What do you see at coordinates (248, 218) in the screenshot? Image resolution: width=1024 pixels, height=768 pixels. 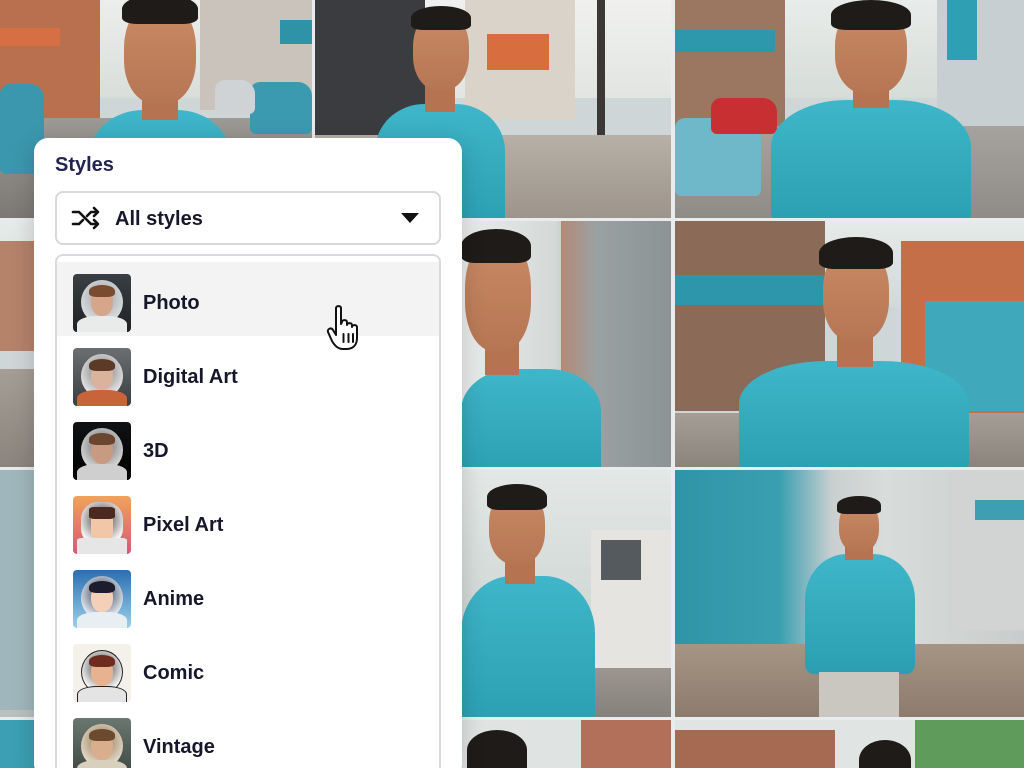 I see `style-dropdown: All styles` at bounding box center [248, 218].